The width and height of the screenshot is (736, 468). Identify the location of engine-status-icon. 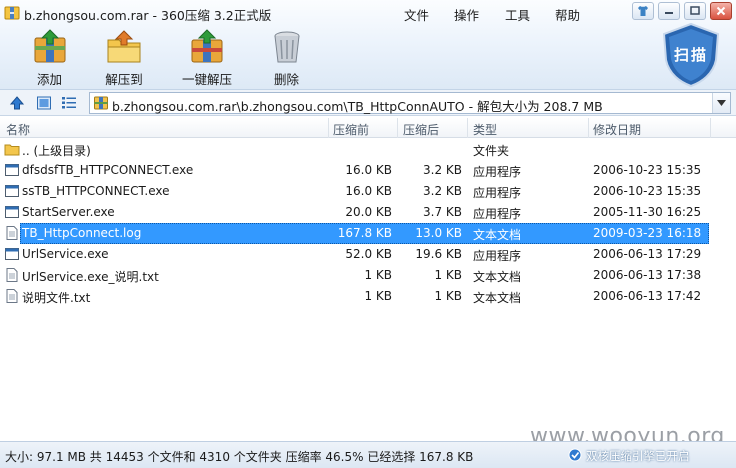
(575, 455).